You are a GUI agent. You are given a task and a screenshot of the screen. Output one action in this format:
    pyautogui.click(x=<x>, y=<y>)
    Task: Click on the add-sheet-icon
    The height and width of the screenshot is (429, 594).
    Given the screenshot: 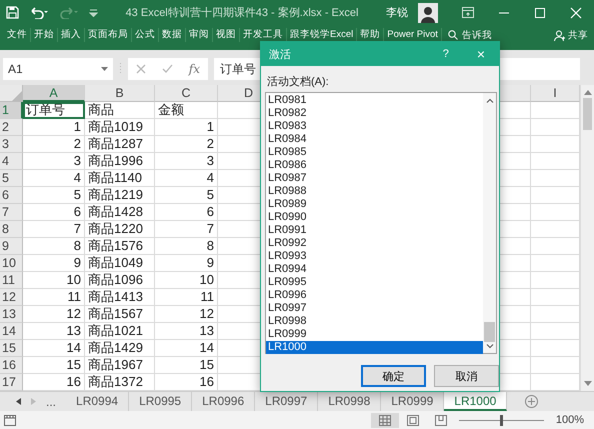 What is the action you would take?
    pyautogui.click(x=531, y=401)
    